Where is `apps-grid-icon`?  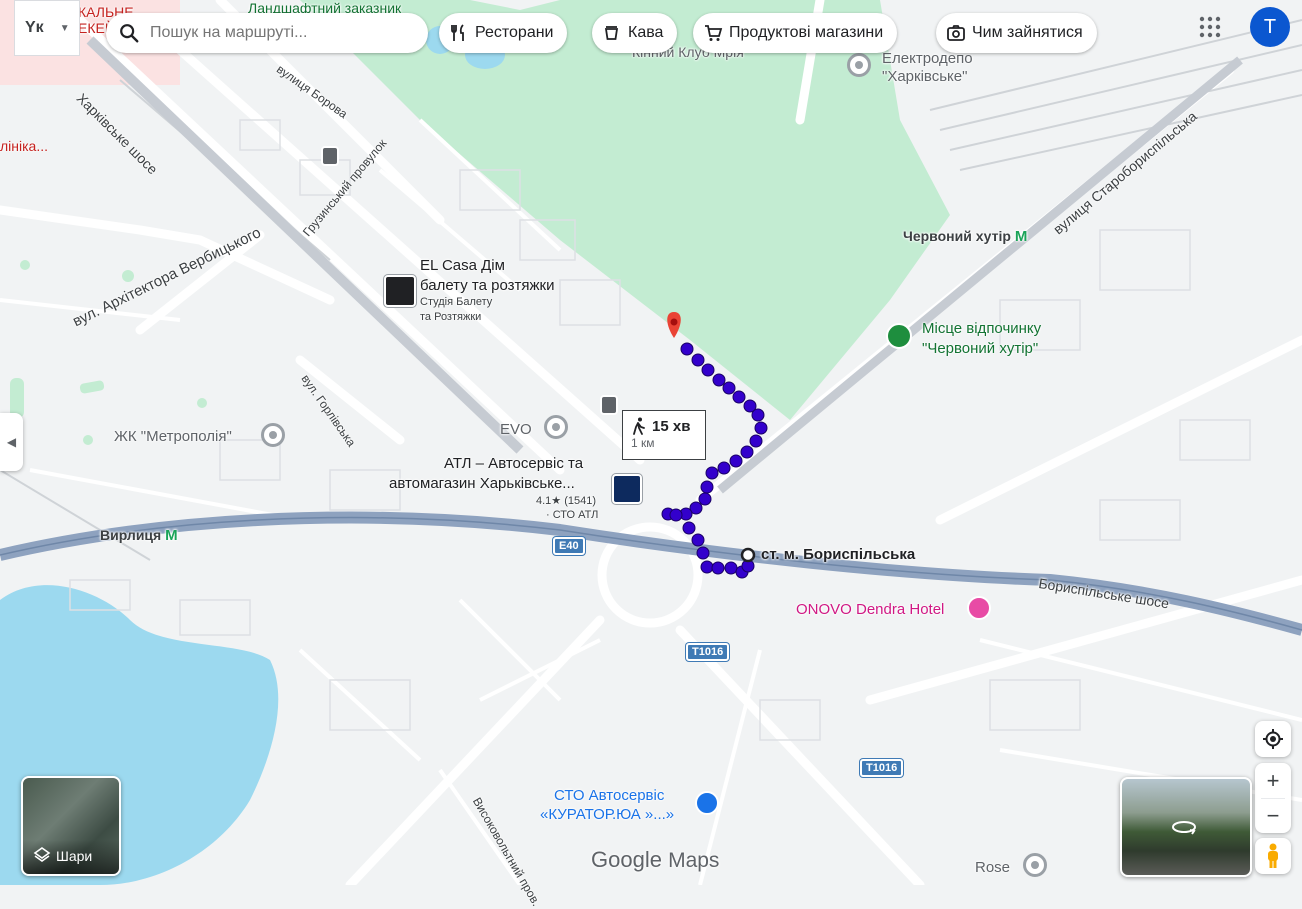 apps-grid-icon is located at coordinates (1210, 27).